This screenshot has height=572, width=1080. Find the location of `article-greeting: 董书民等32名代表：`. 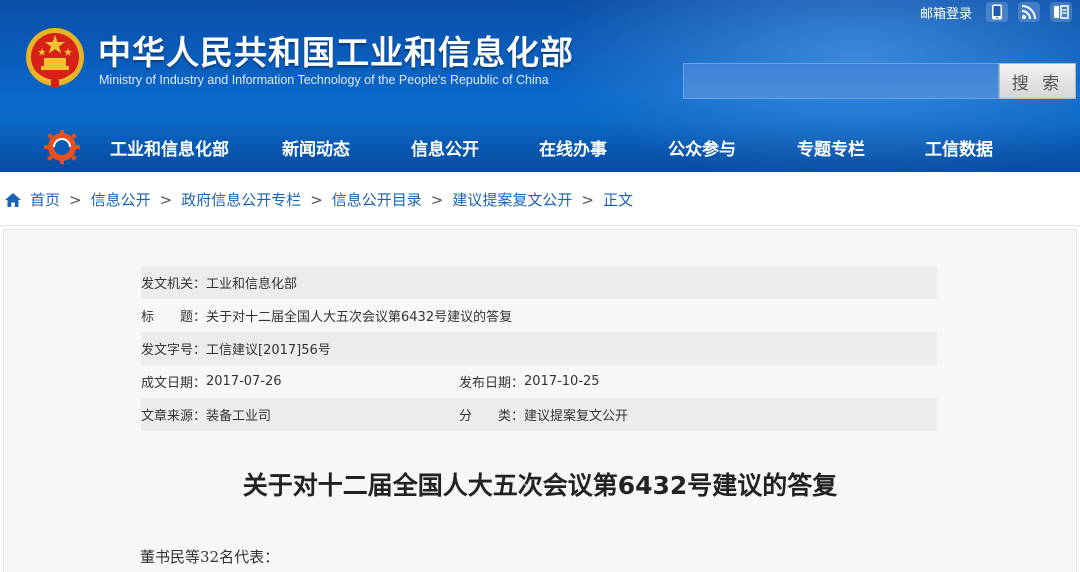

article-greeting: 董书民等32名代表： is located at coordinates (210, 557).